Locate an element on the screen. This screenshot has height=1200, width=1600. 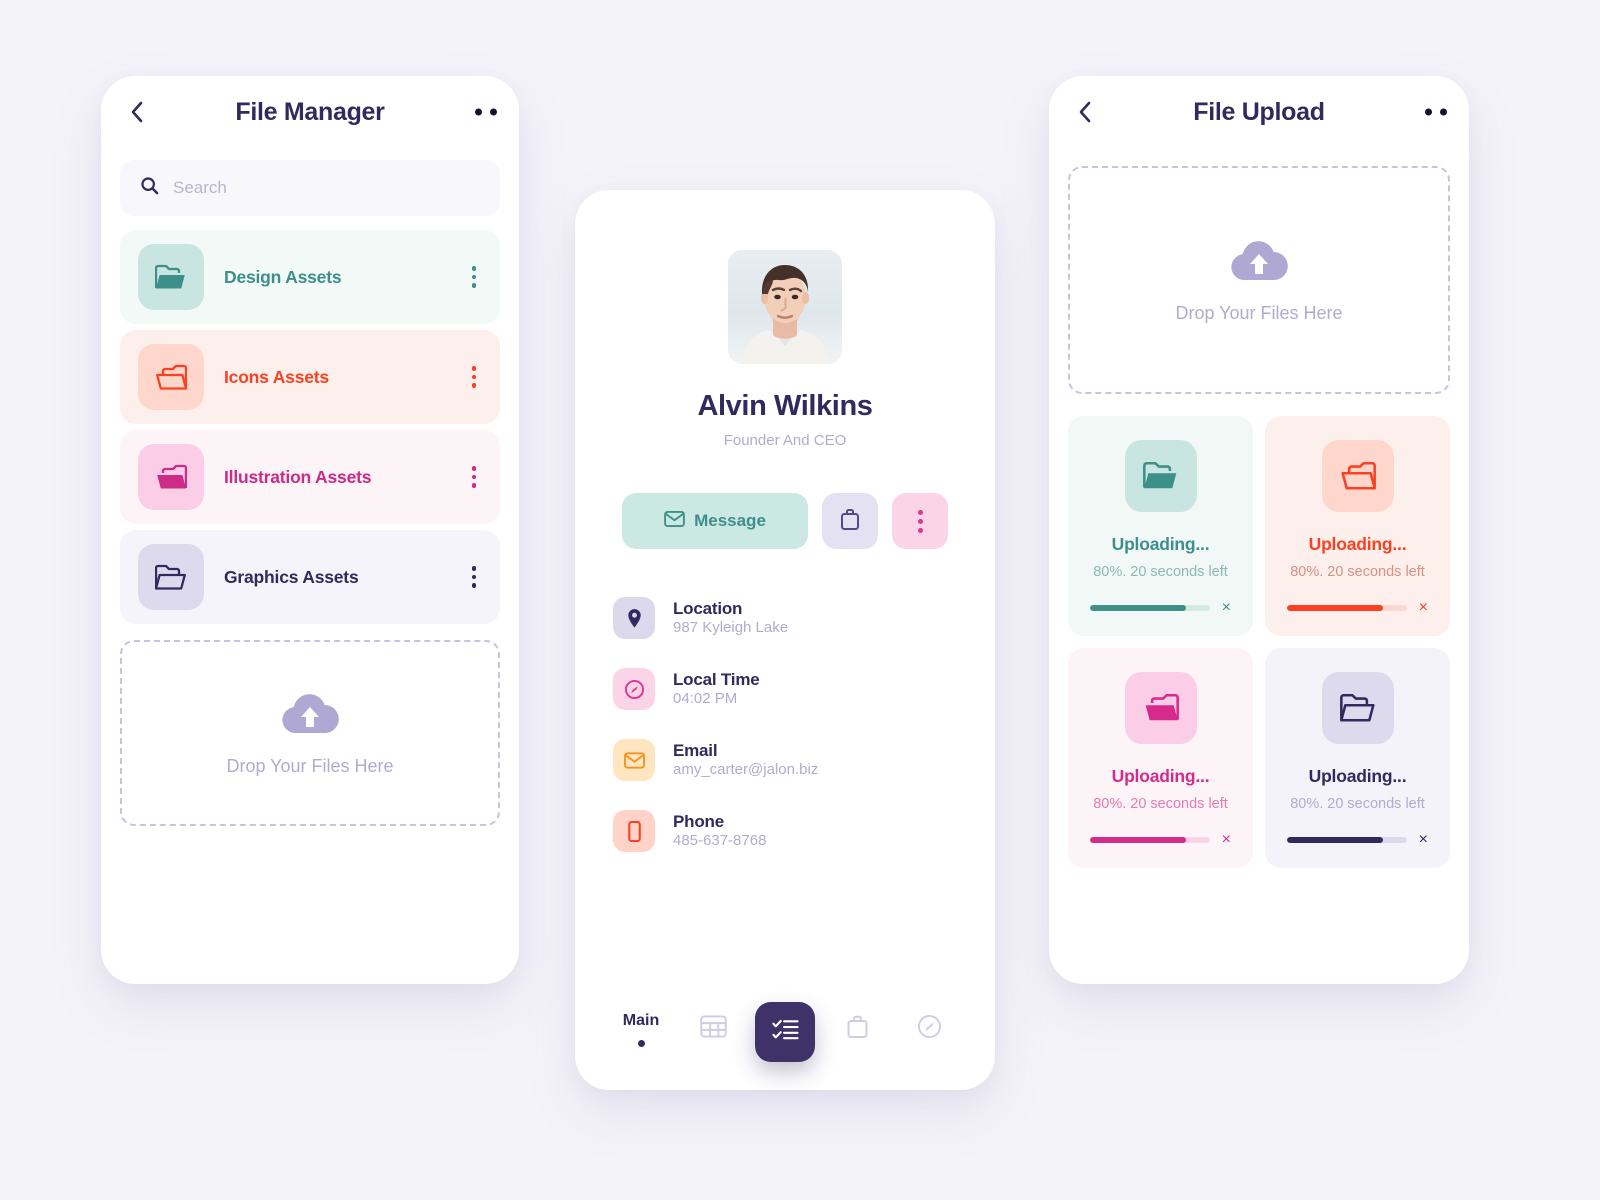
folder-label: Design Assets is located at coordinates (283, 276).